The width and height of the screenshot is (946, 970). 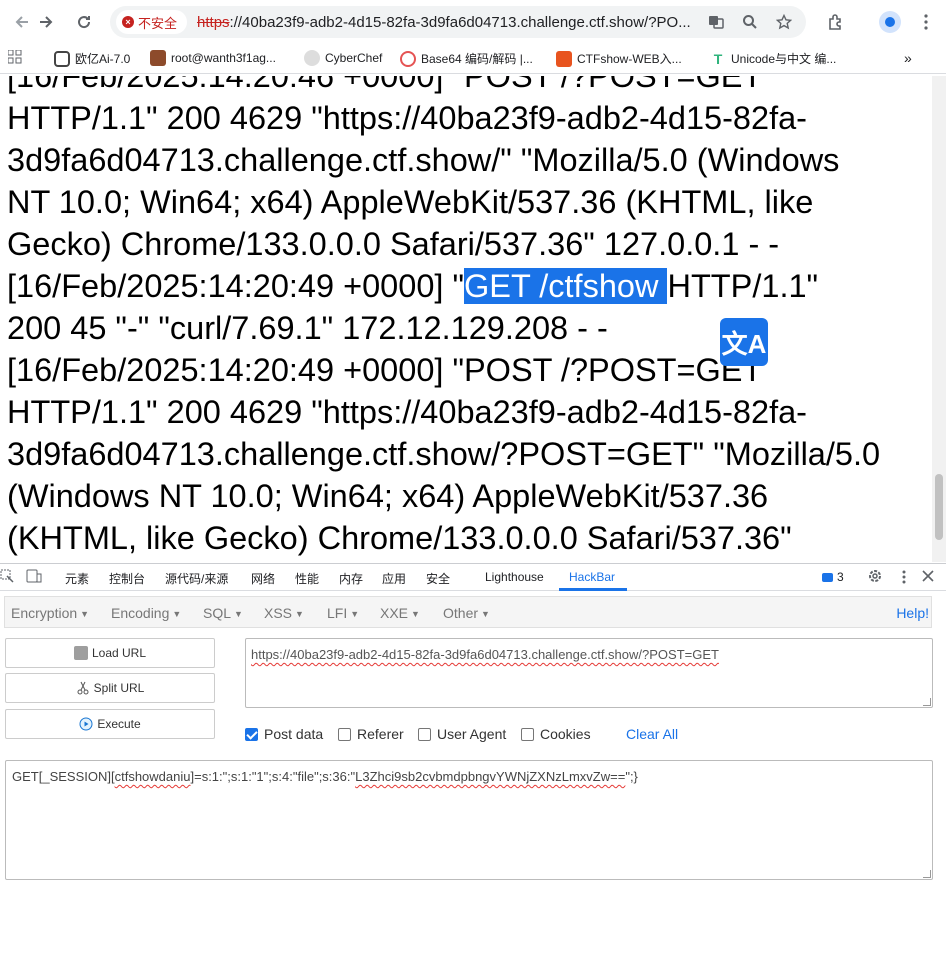 I want to click on bookmark-item: 欧亿Ai-7.0, so click(x=92, y=58).